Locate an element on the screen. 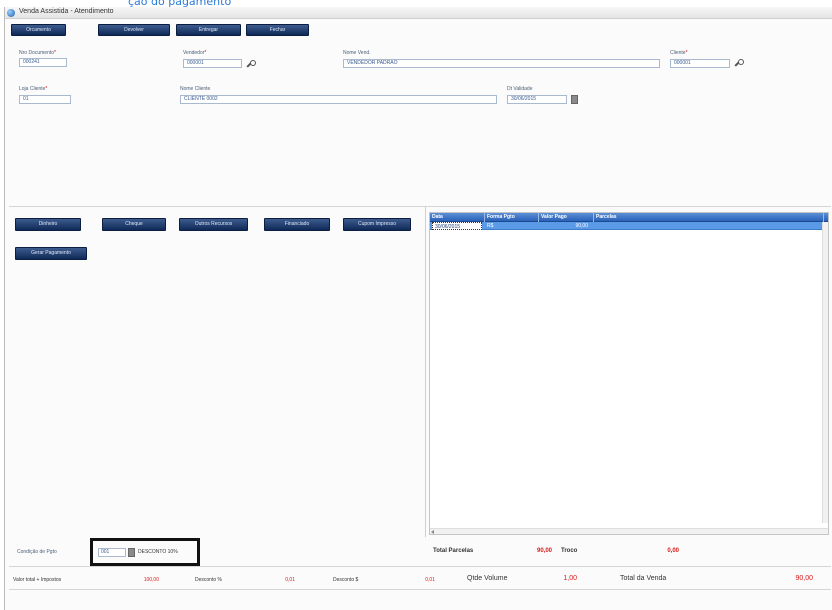 Image resolution: width=832 pixels, height=610 pixels. valor-total-value: 100,00 is located at coordinates (151, 580).